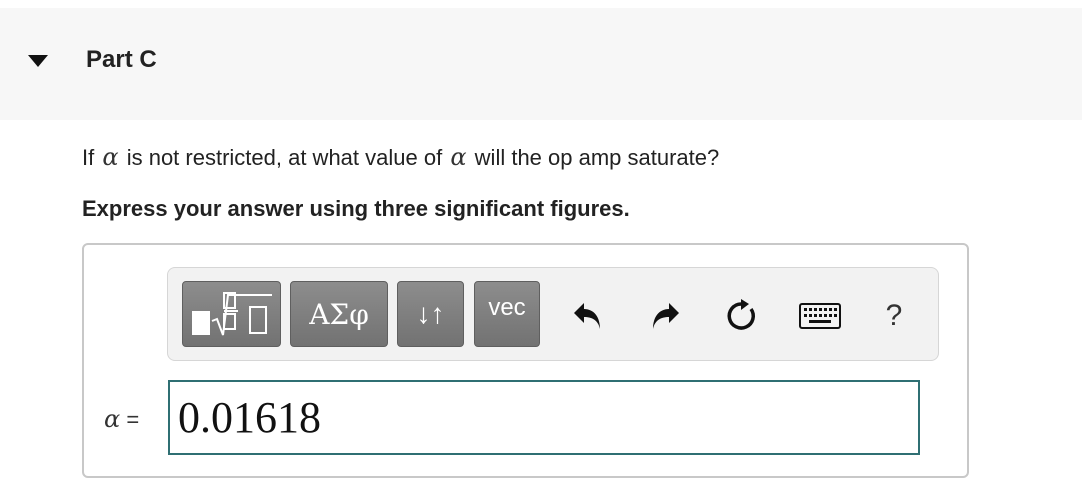  I want to click on keyboard-icon, so click(820, 316).